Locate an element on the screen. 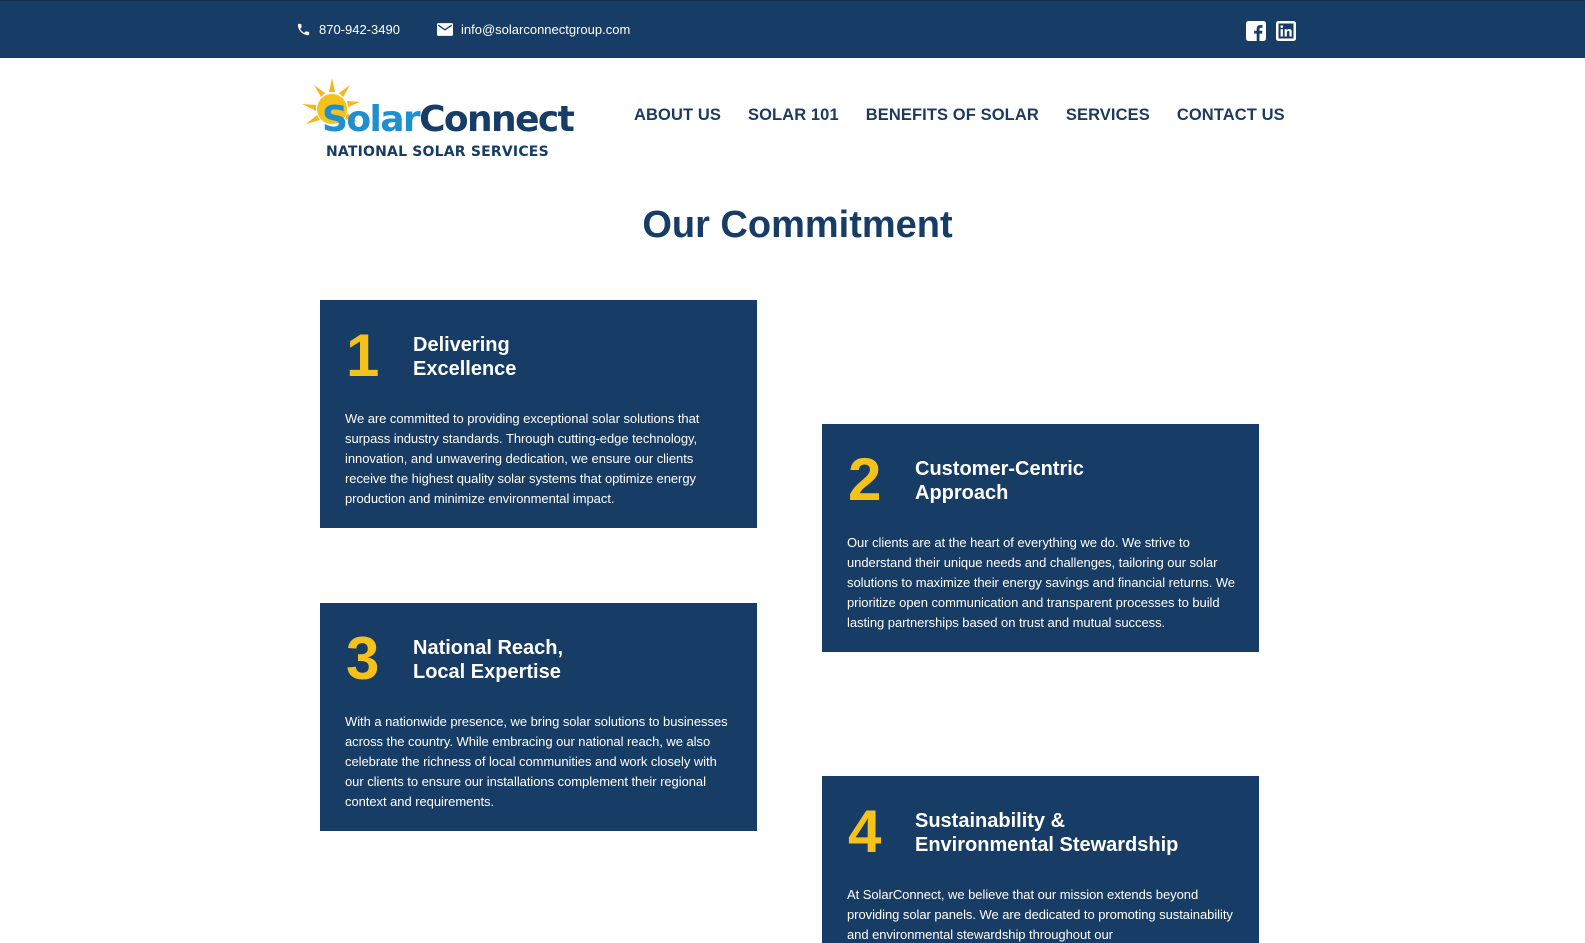  card-title: Customer-Centric Approach is located at coordinates (999, 481).